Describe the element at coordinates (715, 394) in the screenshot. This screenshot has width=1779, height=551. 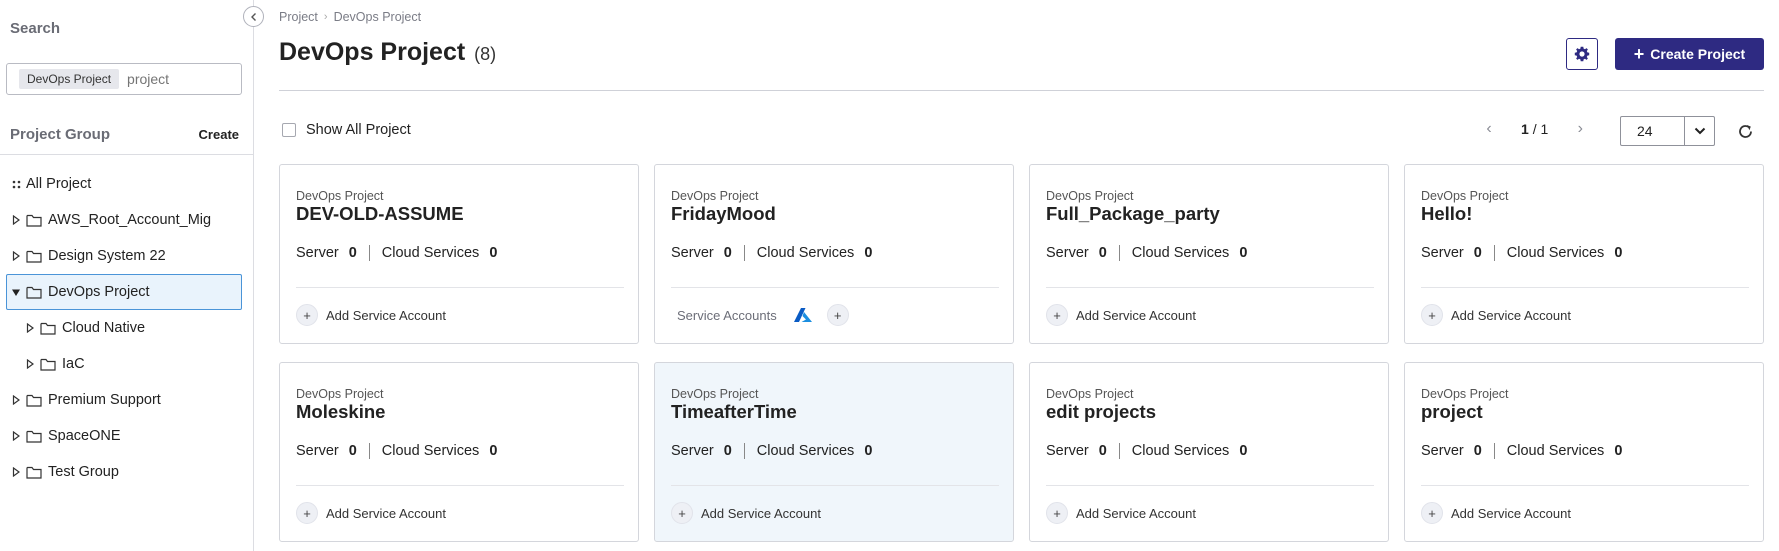
I see `card-group-name: DevOps Project` at that location.